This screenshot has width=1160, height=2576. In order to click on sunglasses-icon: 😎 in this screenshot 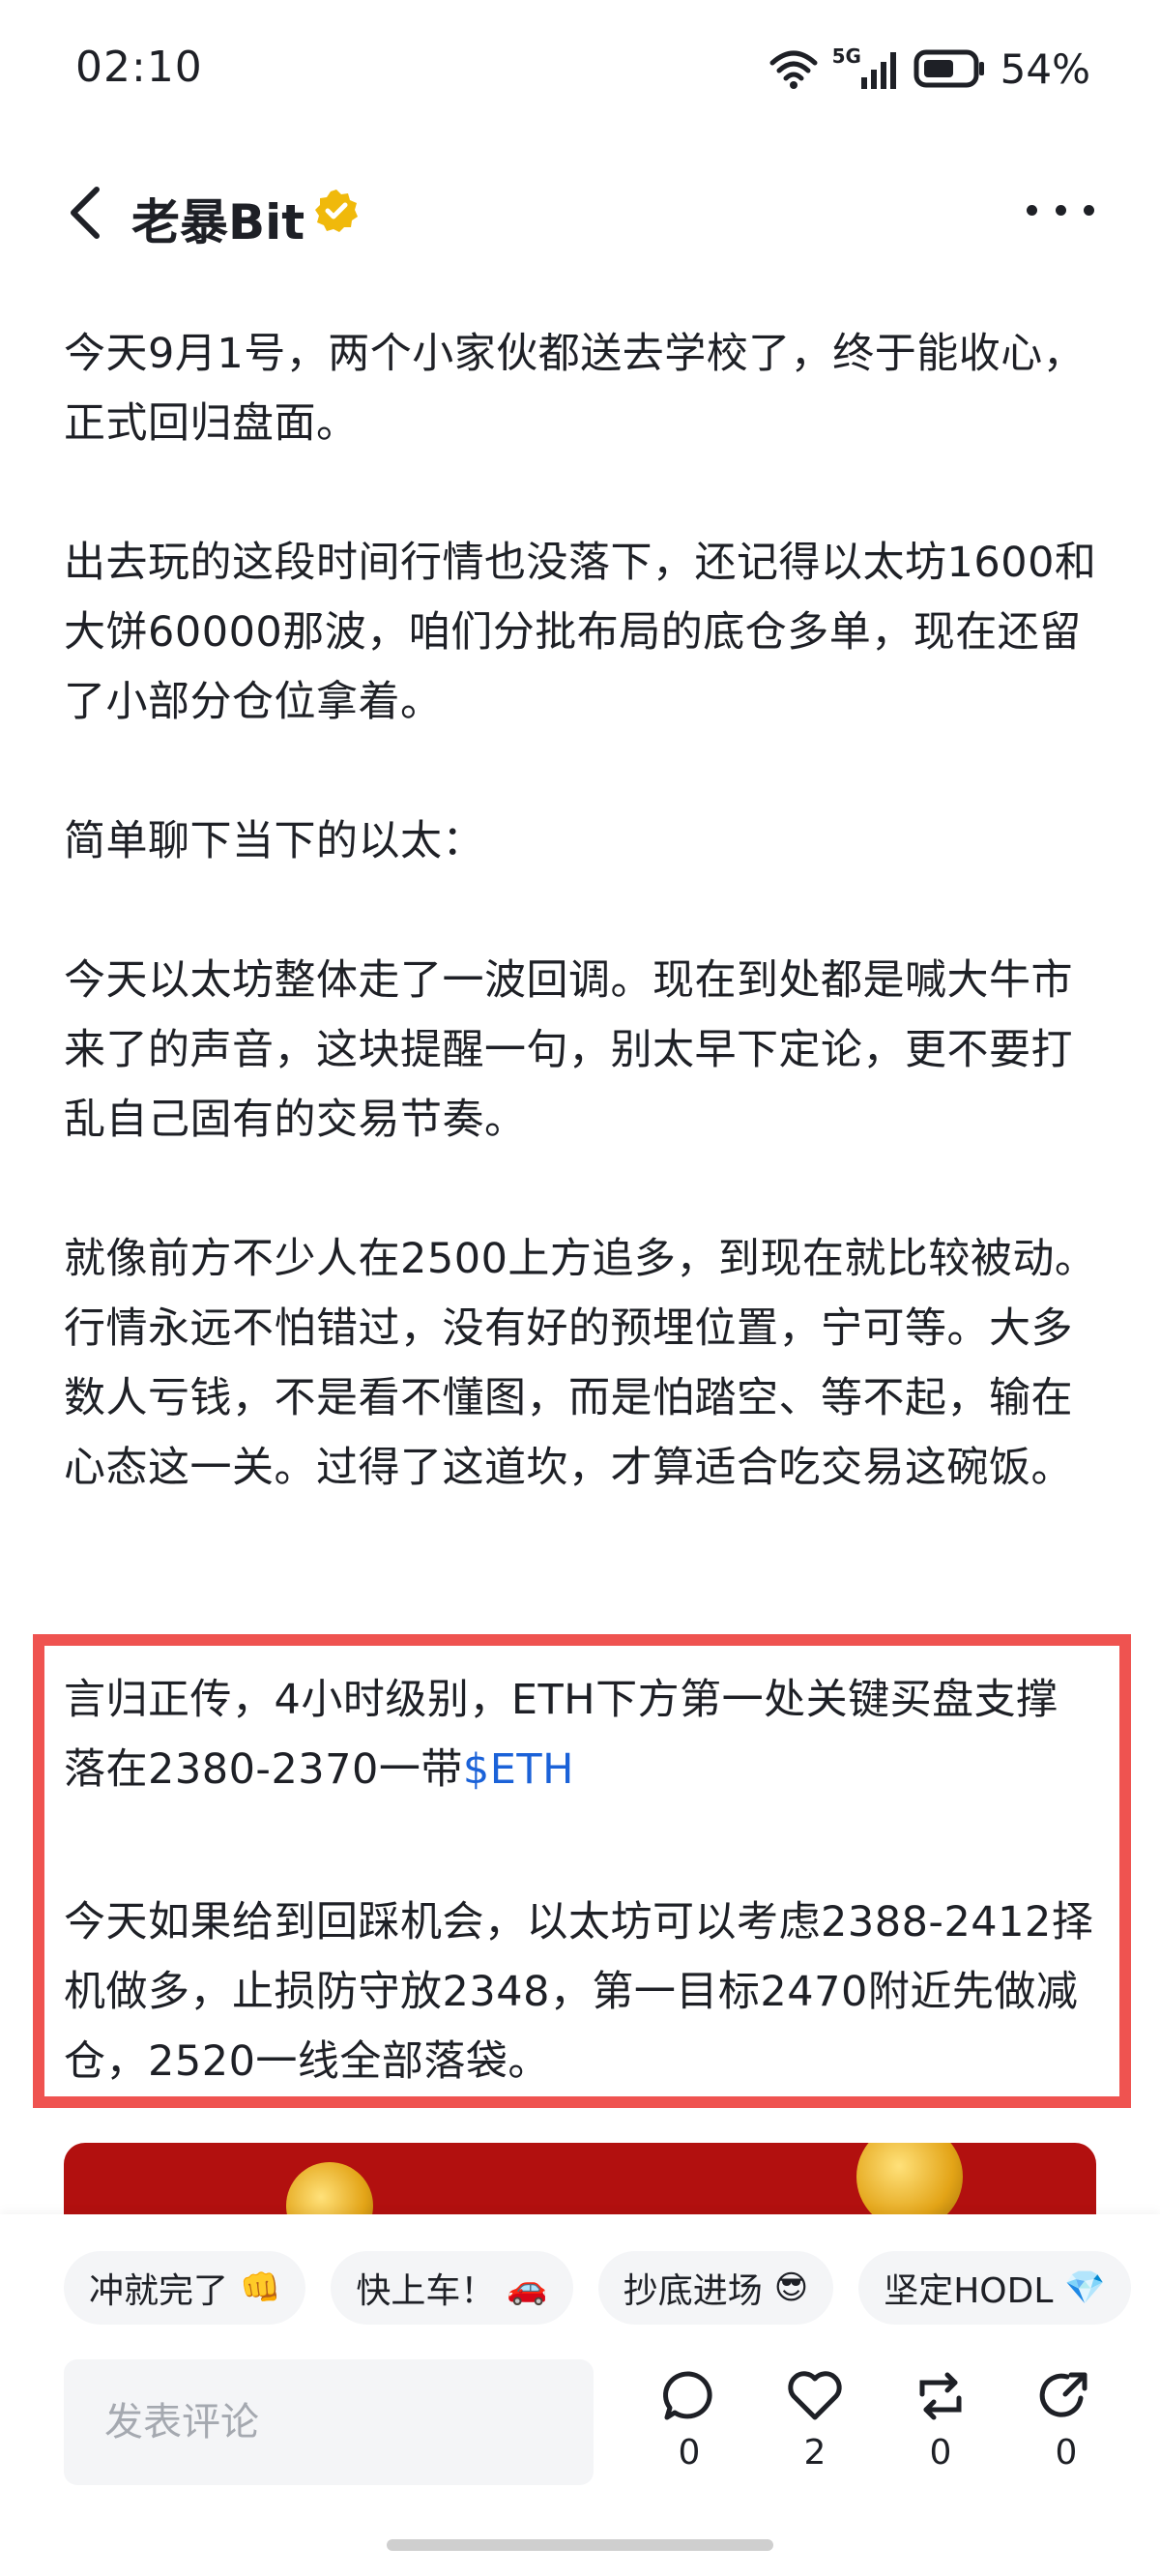, I will do `click(791, 2288)`.